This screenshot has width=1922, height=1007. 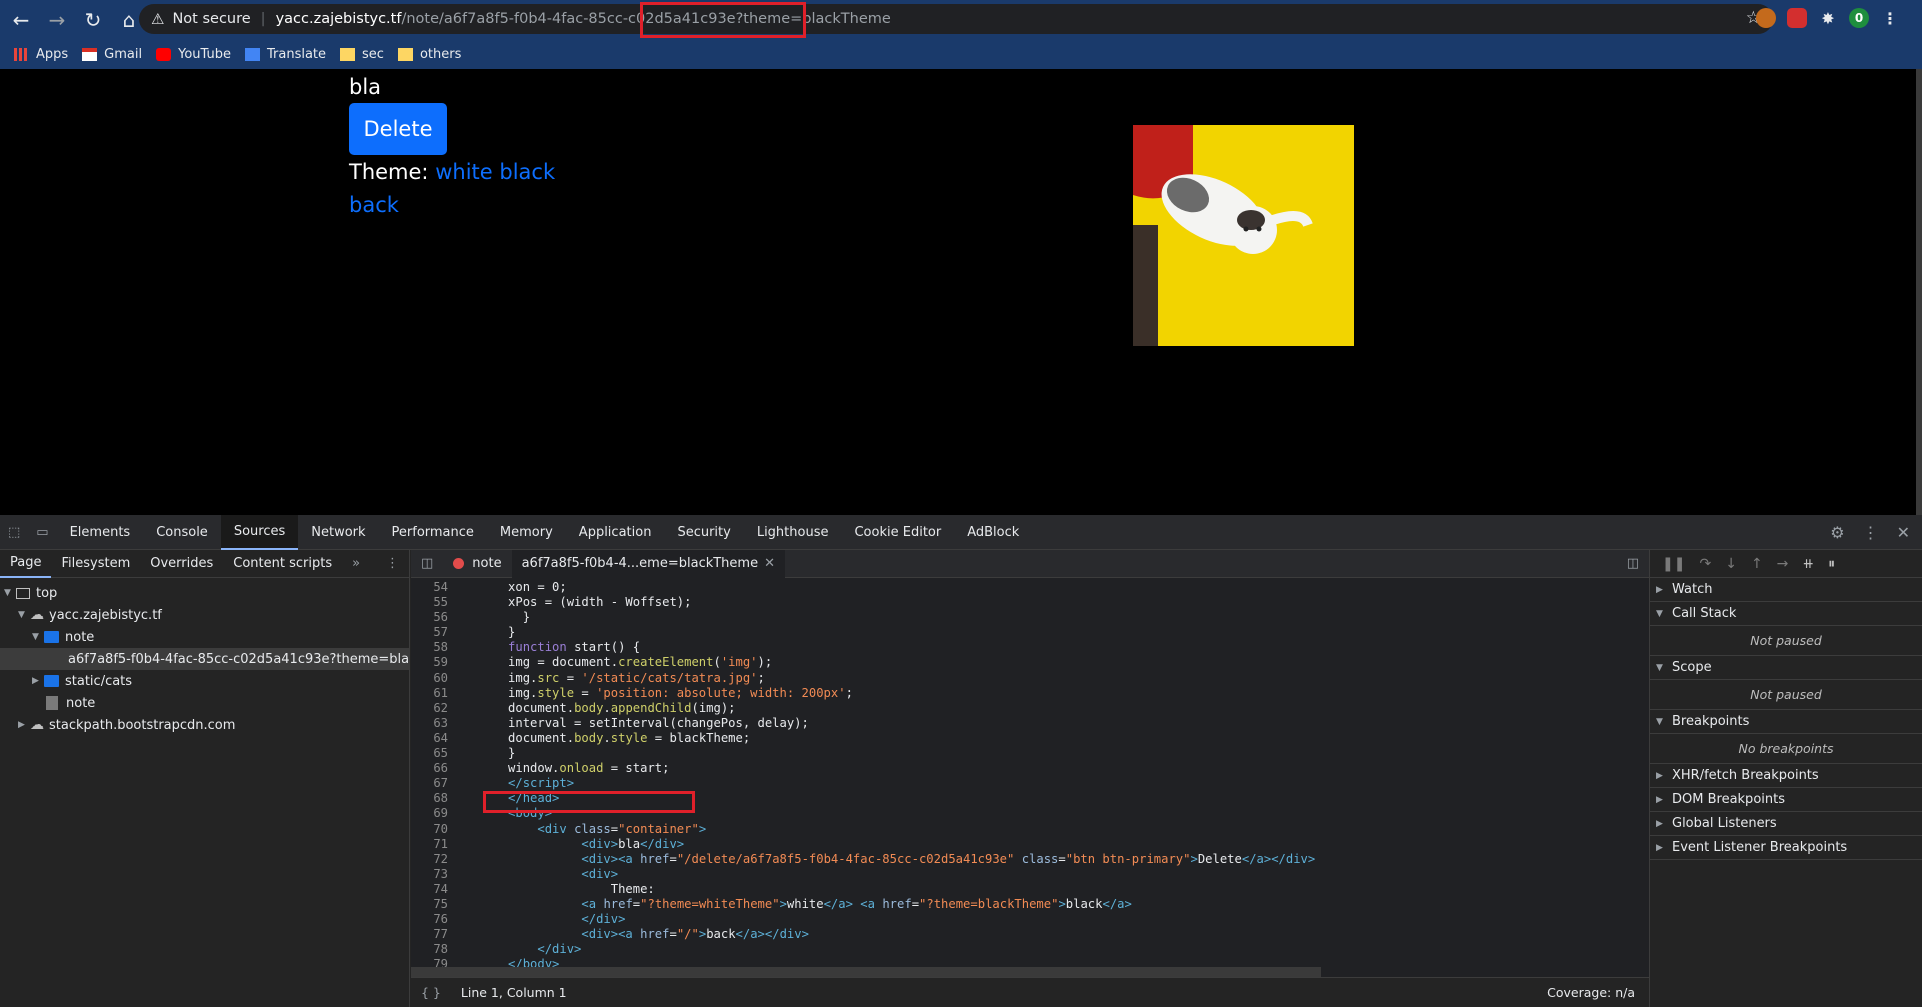 I want to click on bookmark-youtube: YouTube, so click(x=193, y=54).